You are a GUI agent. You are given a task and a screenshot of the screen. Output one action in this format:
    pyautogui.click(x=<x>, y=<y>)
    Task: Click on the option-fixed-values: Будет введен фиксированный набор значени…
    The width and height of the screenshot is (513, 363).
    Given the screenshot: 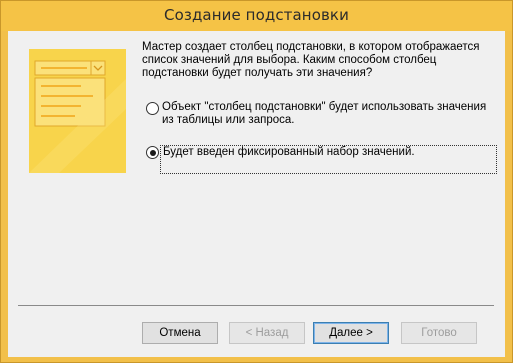 What is the action you would take?
    pyautogui.click(x=321, y=159)
    